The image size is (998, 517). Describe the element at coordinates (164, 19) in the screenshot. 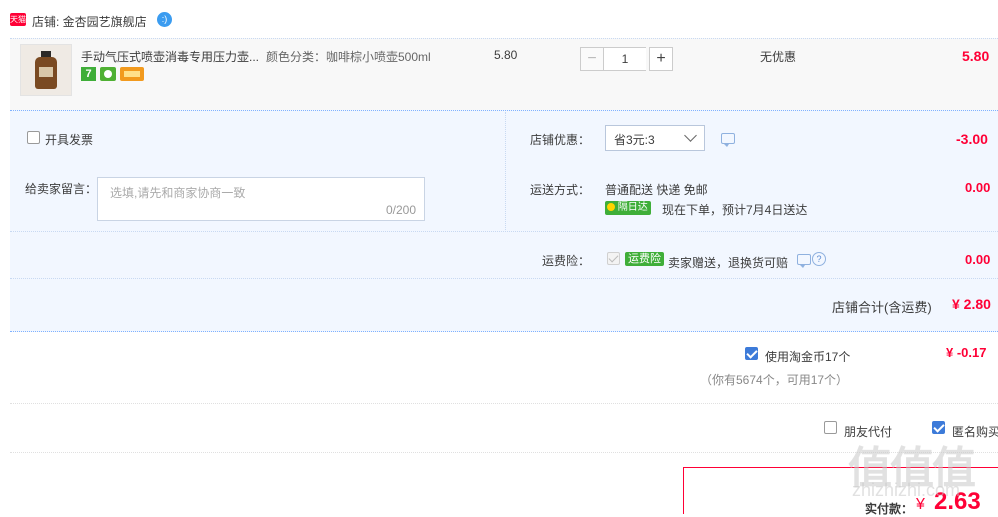

I see `wangwang-chat-icon: :)` at that location.